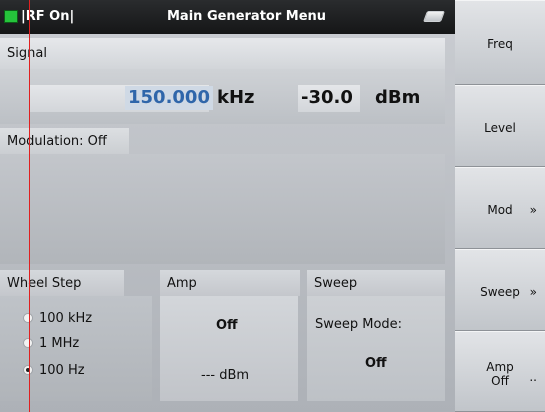 The width and height of the screenshot is (545, 412). Describe the element at coordinates (57, 141) in the screenshot. I see `modulation-header-label: Modulation: Off` at that location.